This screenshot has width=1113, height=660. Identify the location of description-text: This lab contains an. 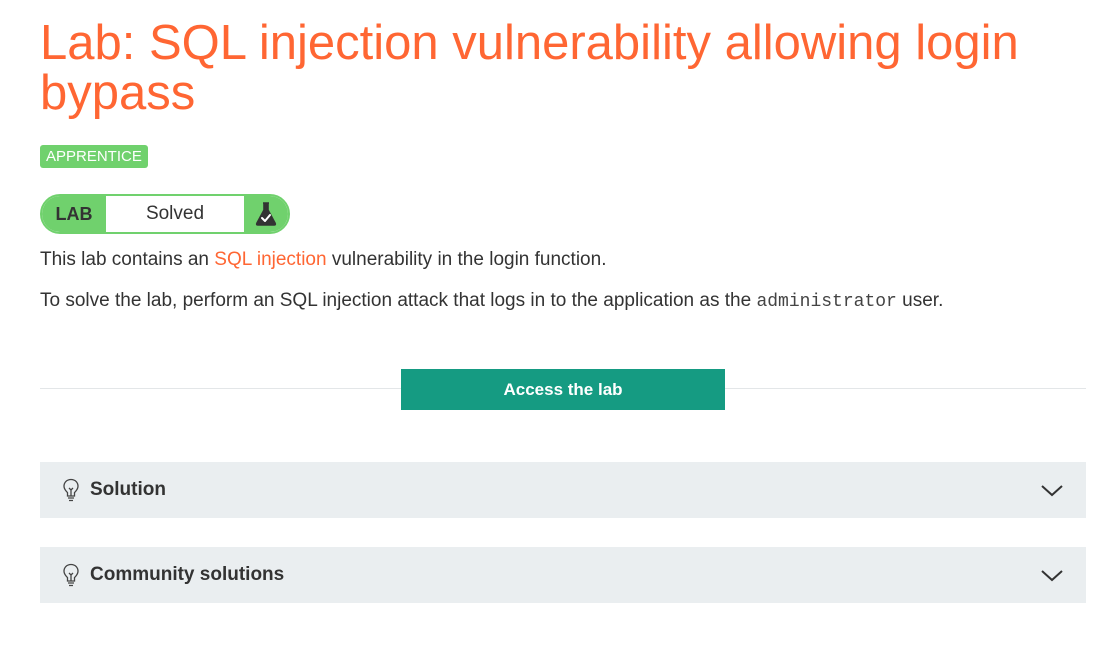
(127, 259).